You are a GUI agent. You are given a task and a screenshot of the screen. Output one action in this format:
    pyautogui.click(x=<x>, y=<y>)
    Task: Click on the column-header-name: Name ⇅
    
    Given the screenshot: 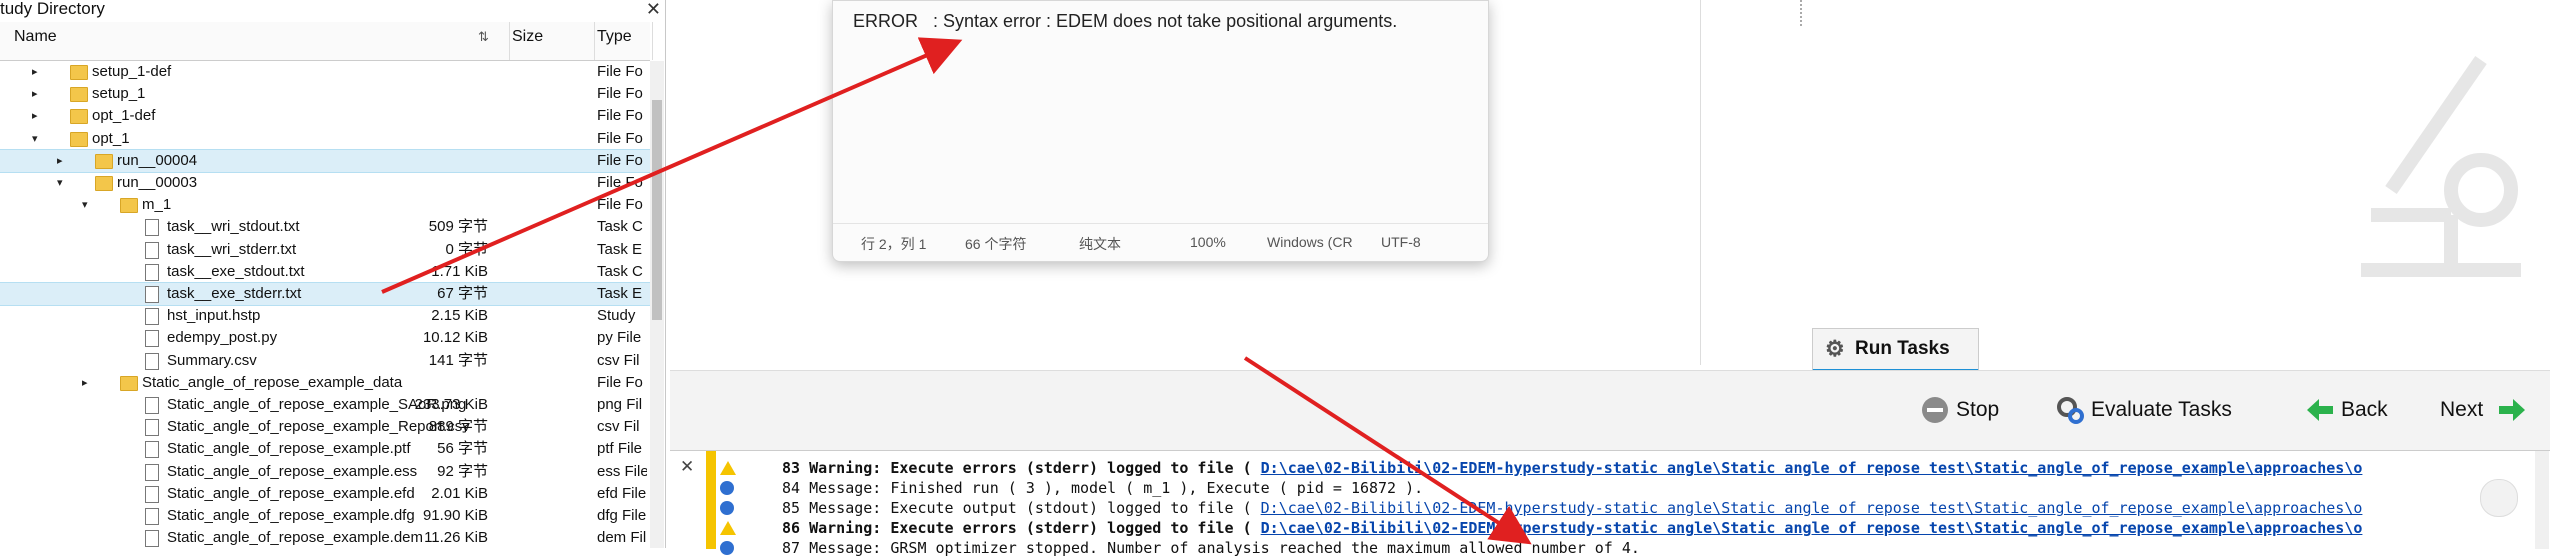 What is the action you would take?
    pyautogui.click(x=255, y=41)
    